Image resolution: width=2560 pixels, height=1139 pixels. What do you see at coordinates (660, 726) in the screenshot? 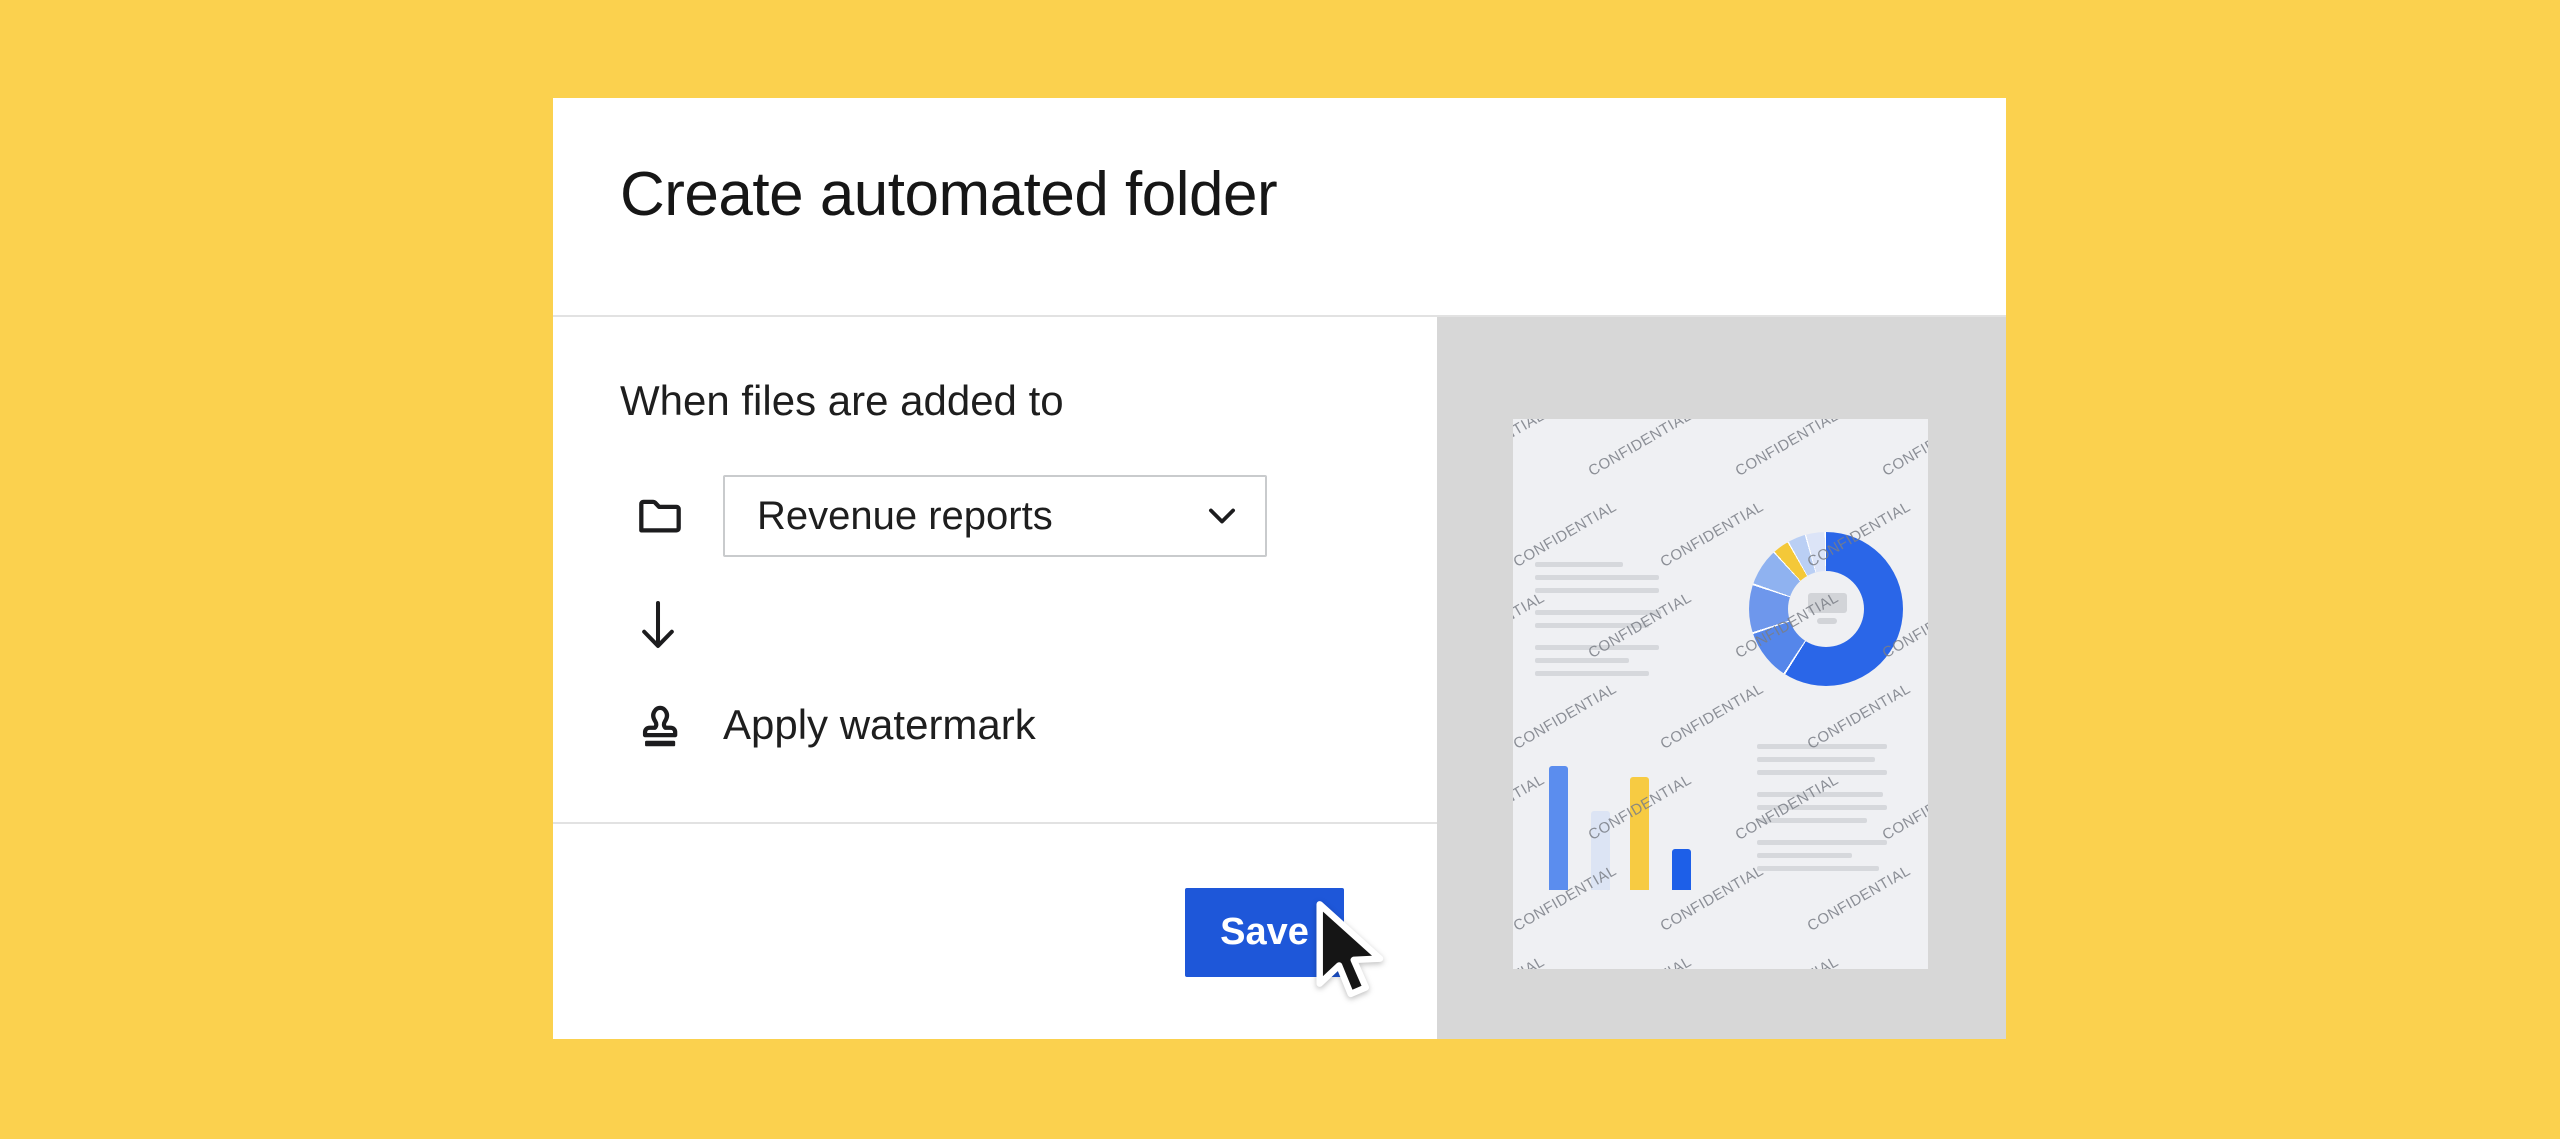
I see `stamp-icon` at bounding box center [660, 726].